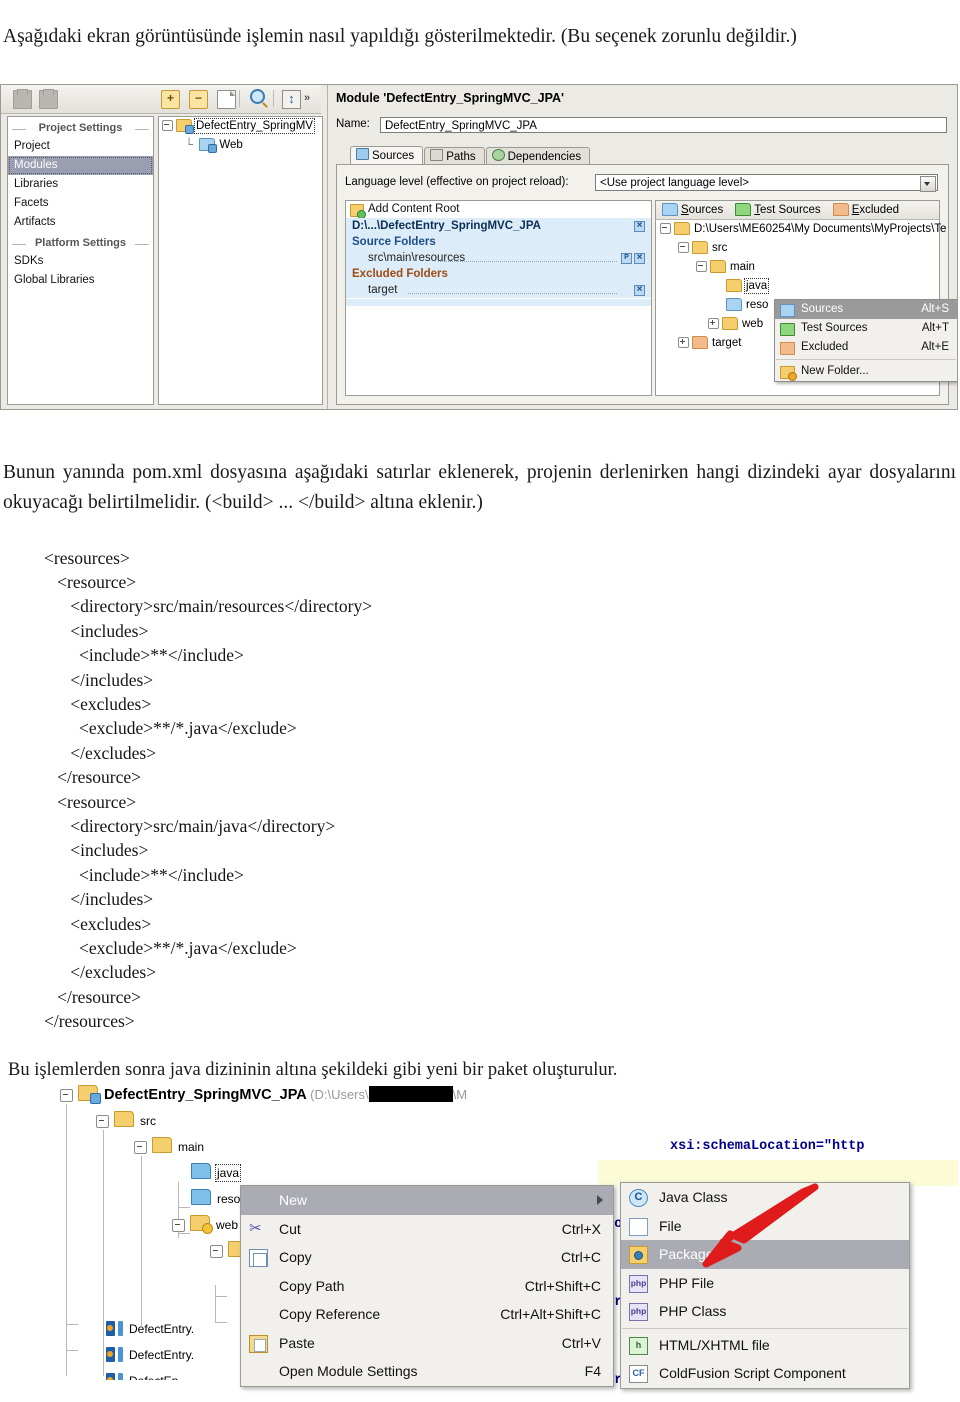  I want to click on overflow-icon: », so click(307, 98).